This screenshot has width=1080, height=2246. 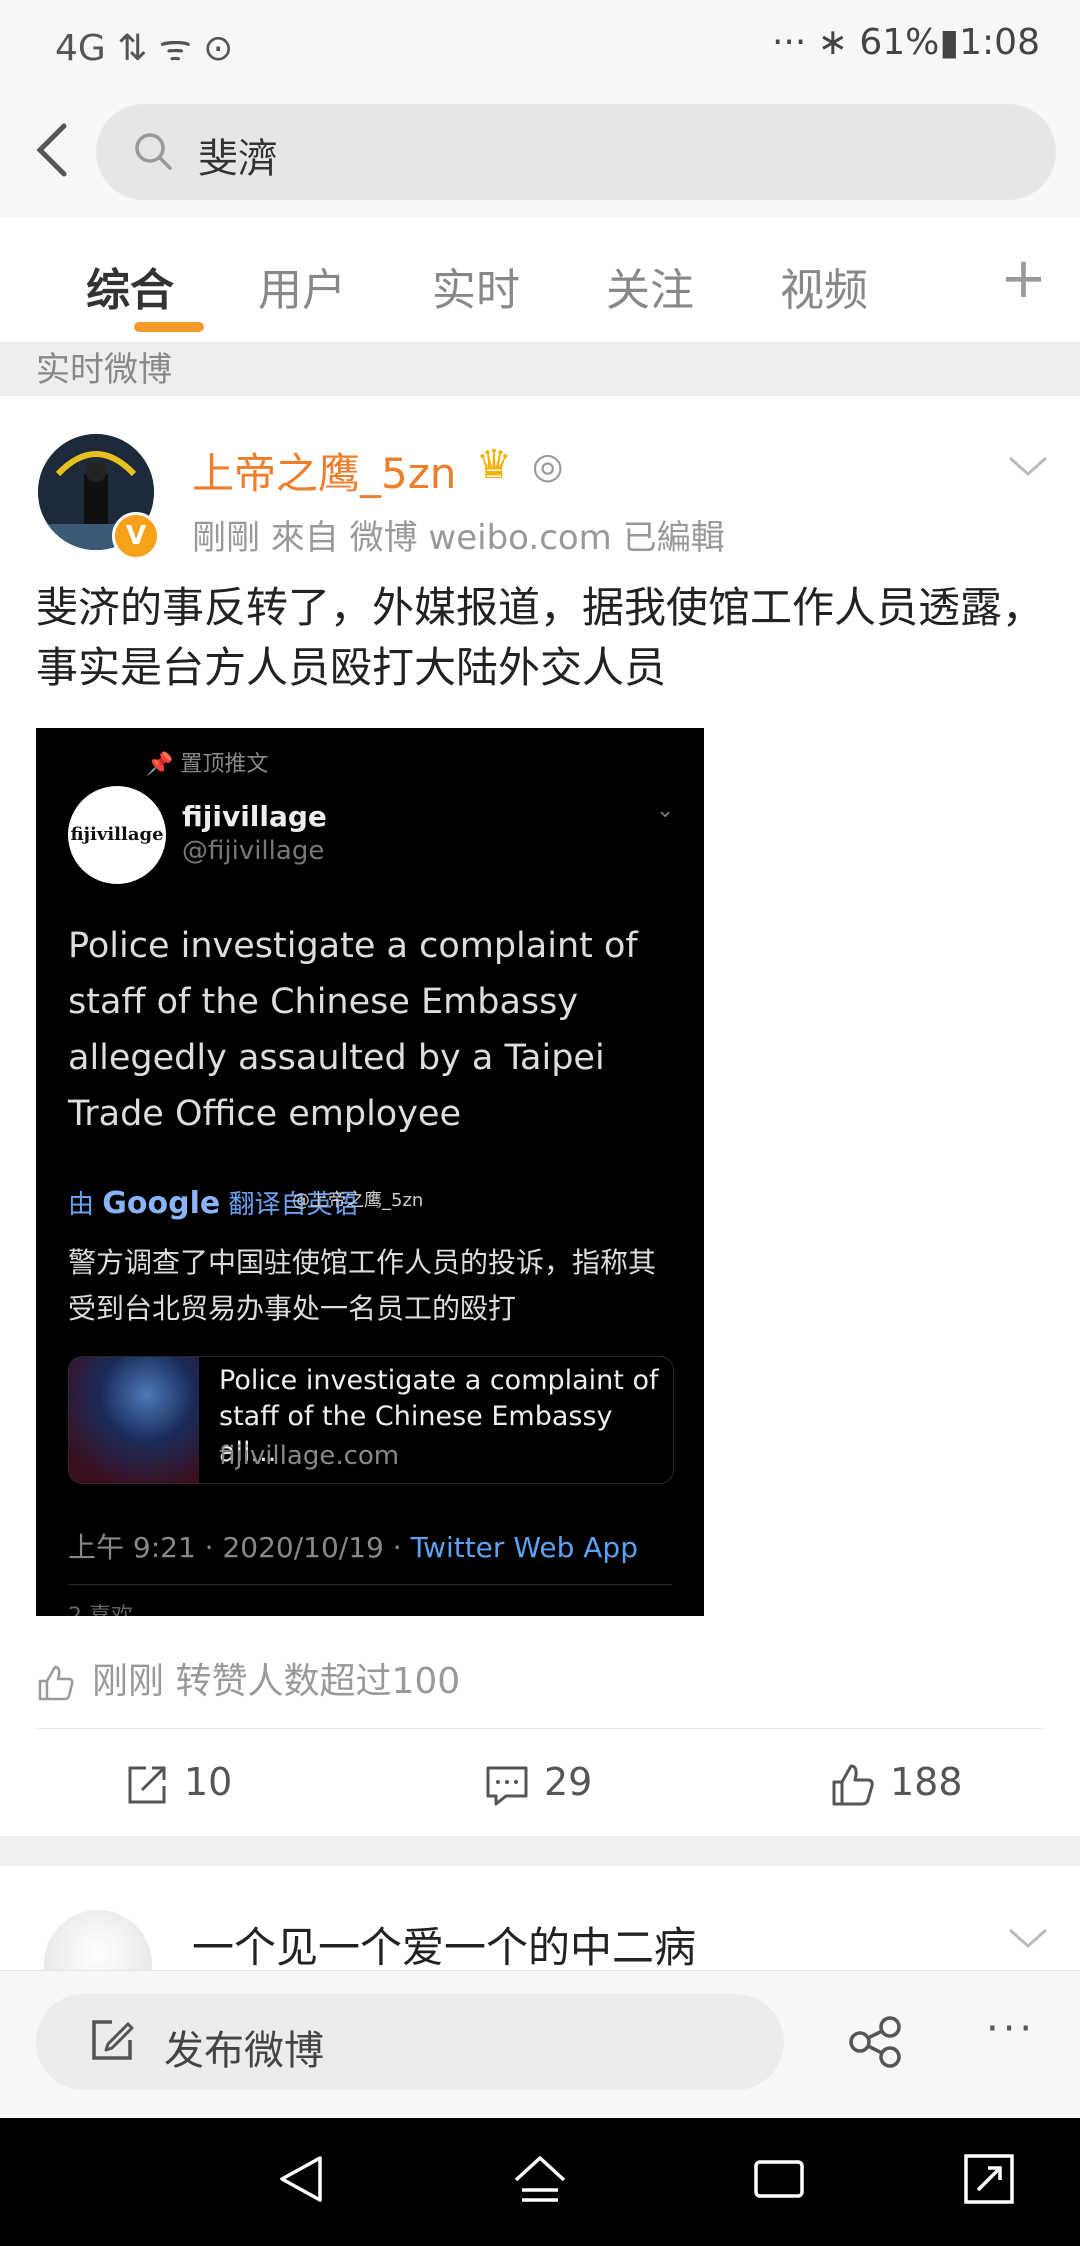 I want to click on tweet-account: fijivillage, so click(x=254, y=816).